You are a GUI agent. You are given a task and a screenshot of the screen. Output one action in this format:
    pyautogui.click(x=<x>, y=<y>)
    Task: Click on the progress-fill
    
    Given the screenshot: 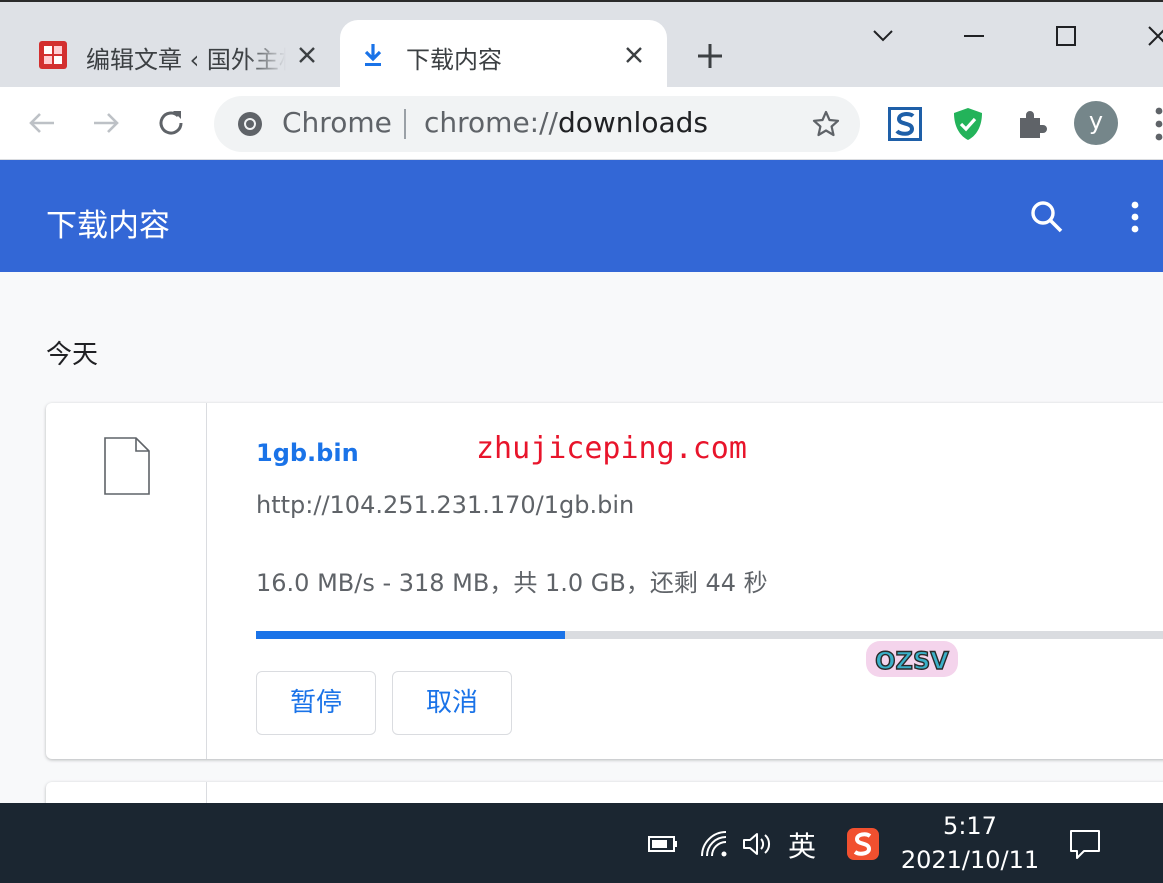 What is the action you would take?
    pyautogui.click(x=411, y=635)
    